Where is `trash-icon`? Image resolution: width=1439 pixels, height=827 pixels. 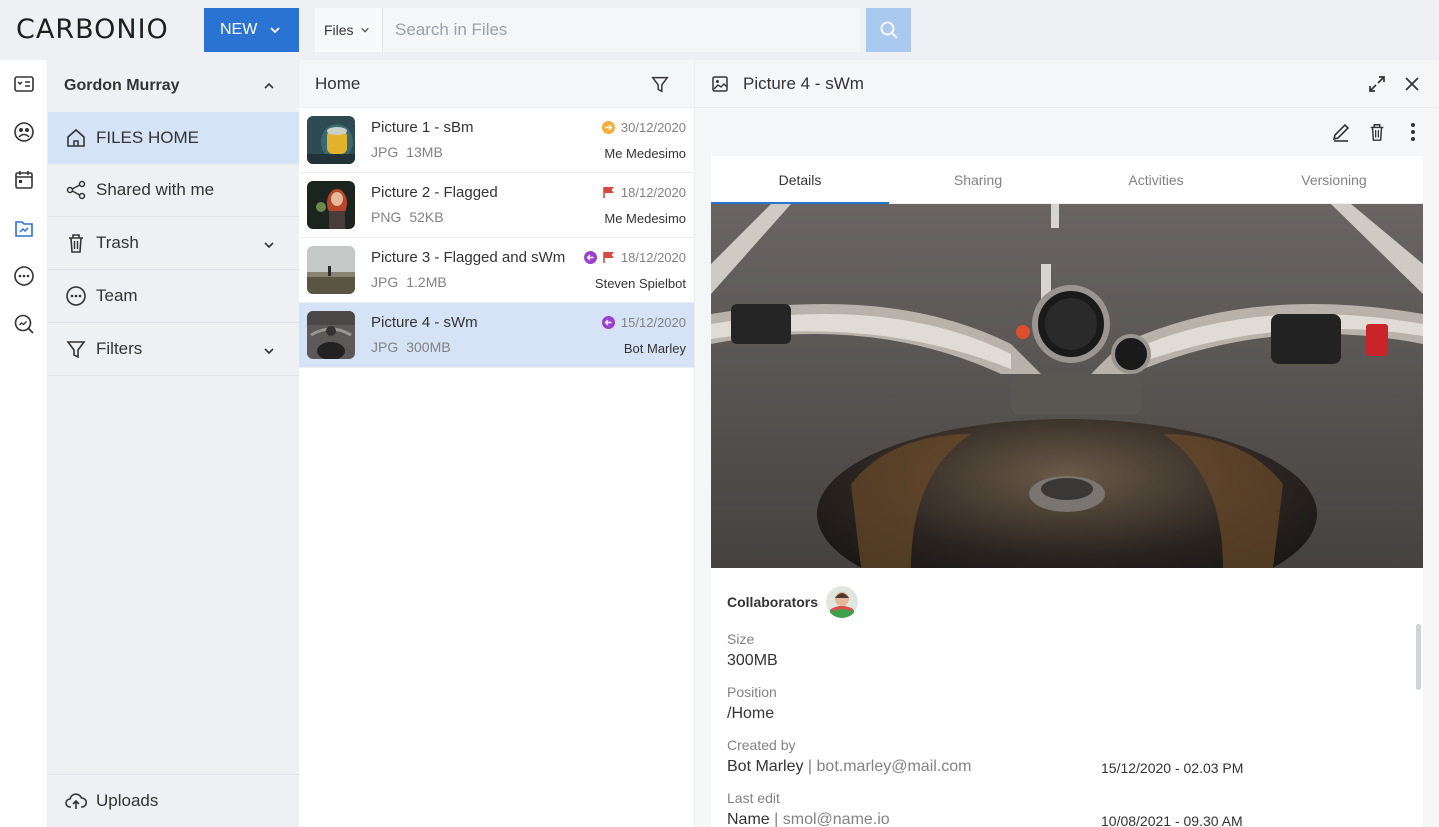
trash-icon is located at coordinates (1377, 132).